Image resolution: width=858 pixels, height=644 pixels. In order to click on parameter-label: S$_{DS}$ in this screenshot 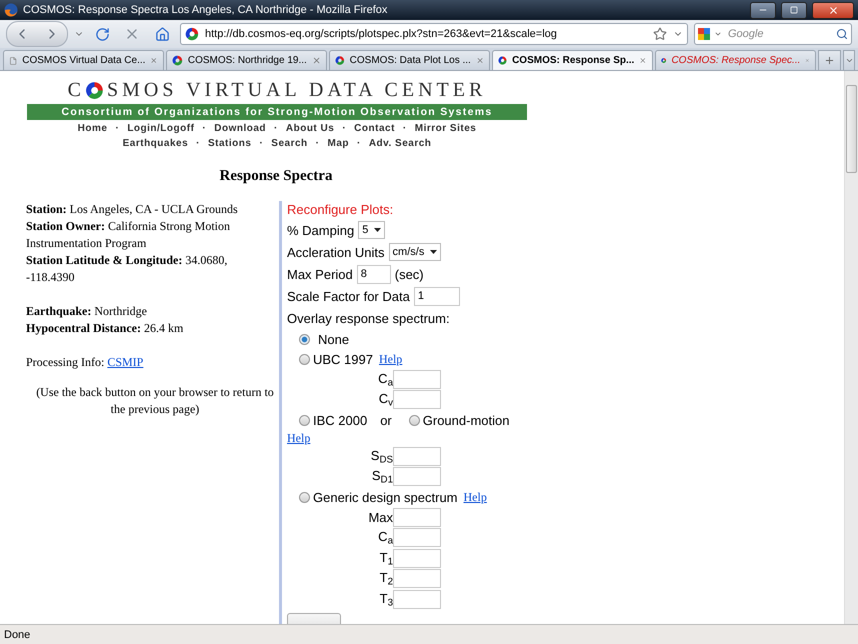, I will do `click(381, 456)`.